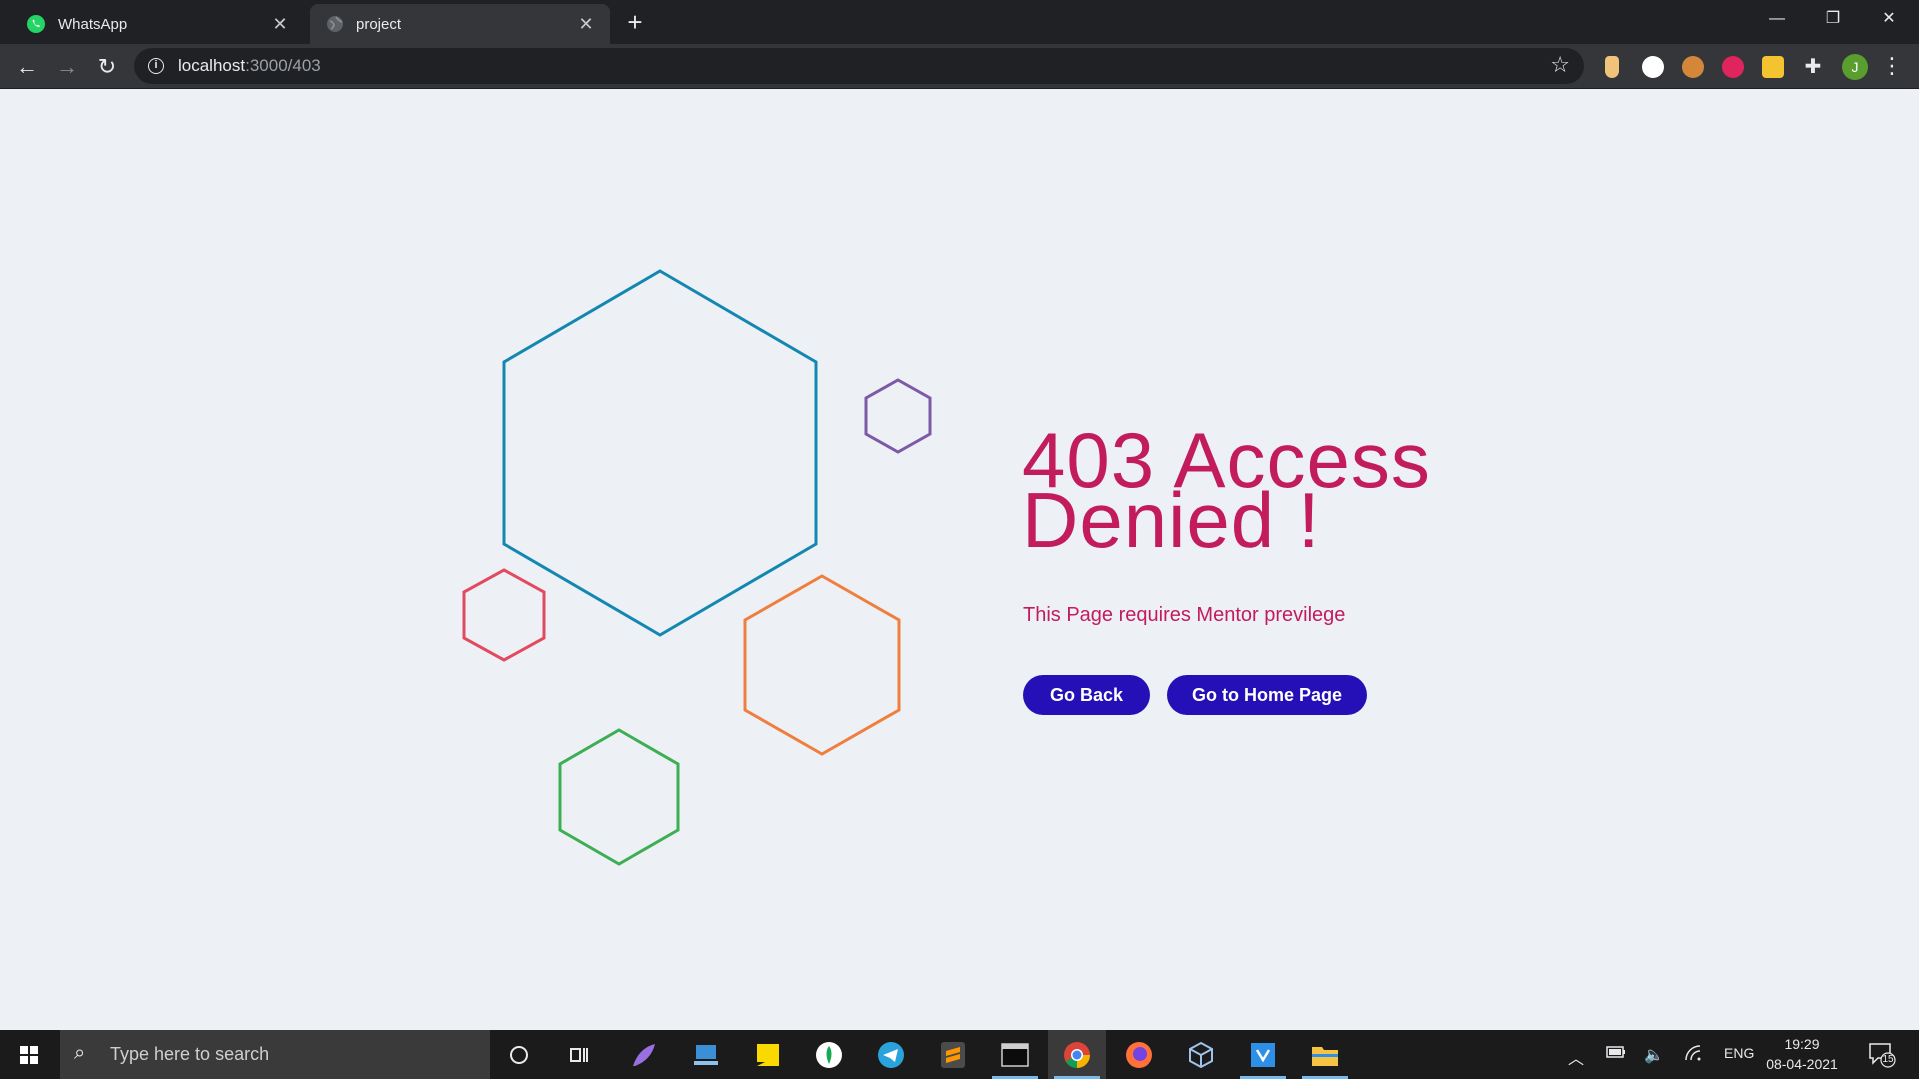 This screenshot has width=1919, height=1079. What do you see at coordinates (67, 67) in the screenshot?
I see `forward-arrow-icon: →` at bounding box center [67, 67].